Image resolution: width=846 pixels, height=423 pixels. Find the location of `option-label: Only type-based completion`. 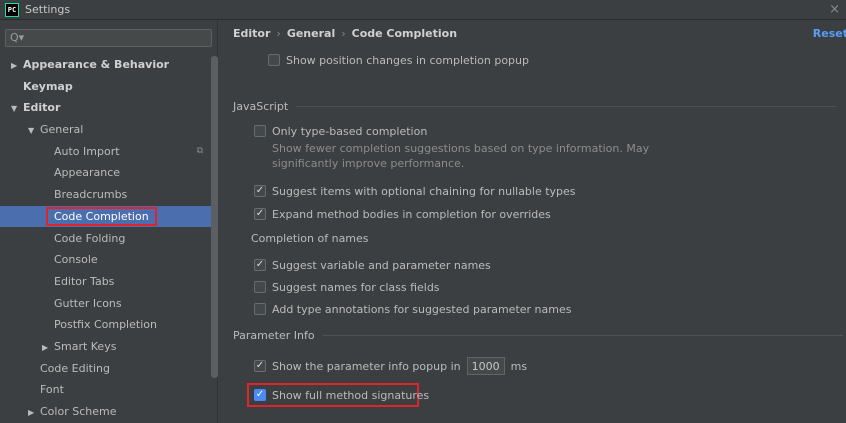

option-label: Only type-based completion is located at coordinates (350, 131).